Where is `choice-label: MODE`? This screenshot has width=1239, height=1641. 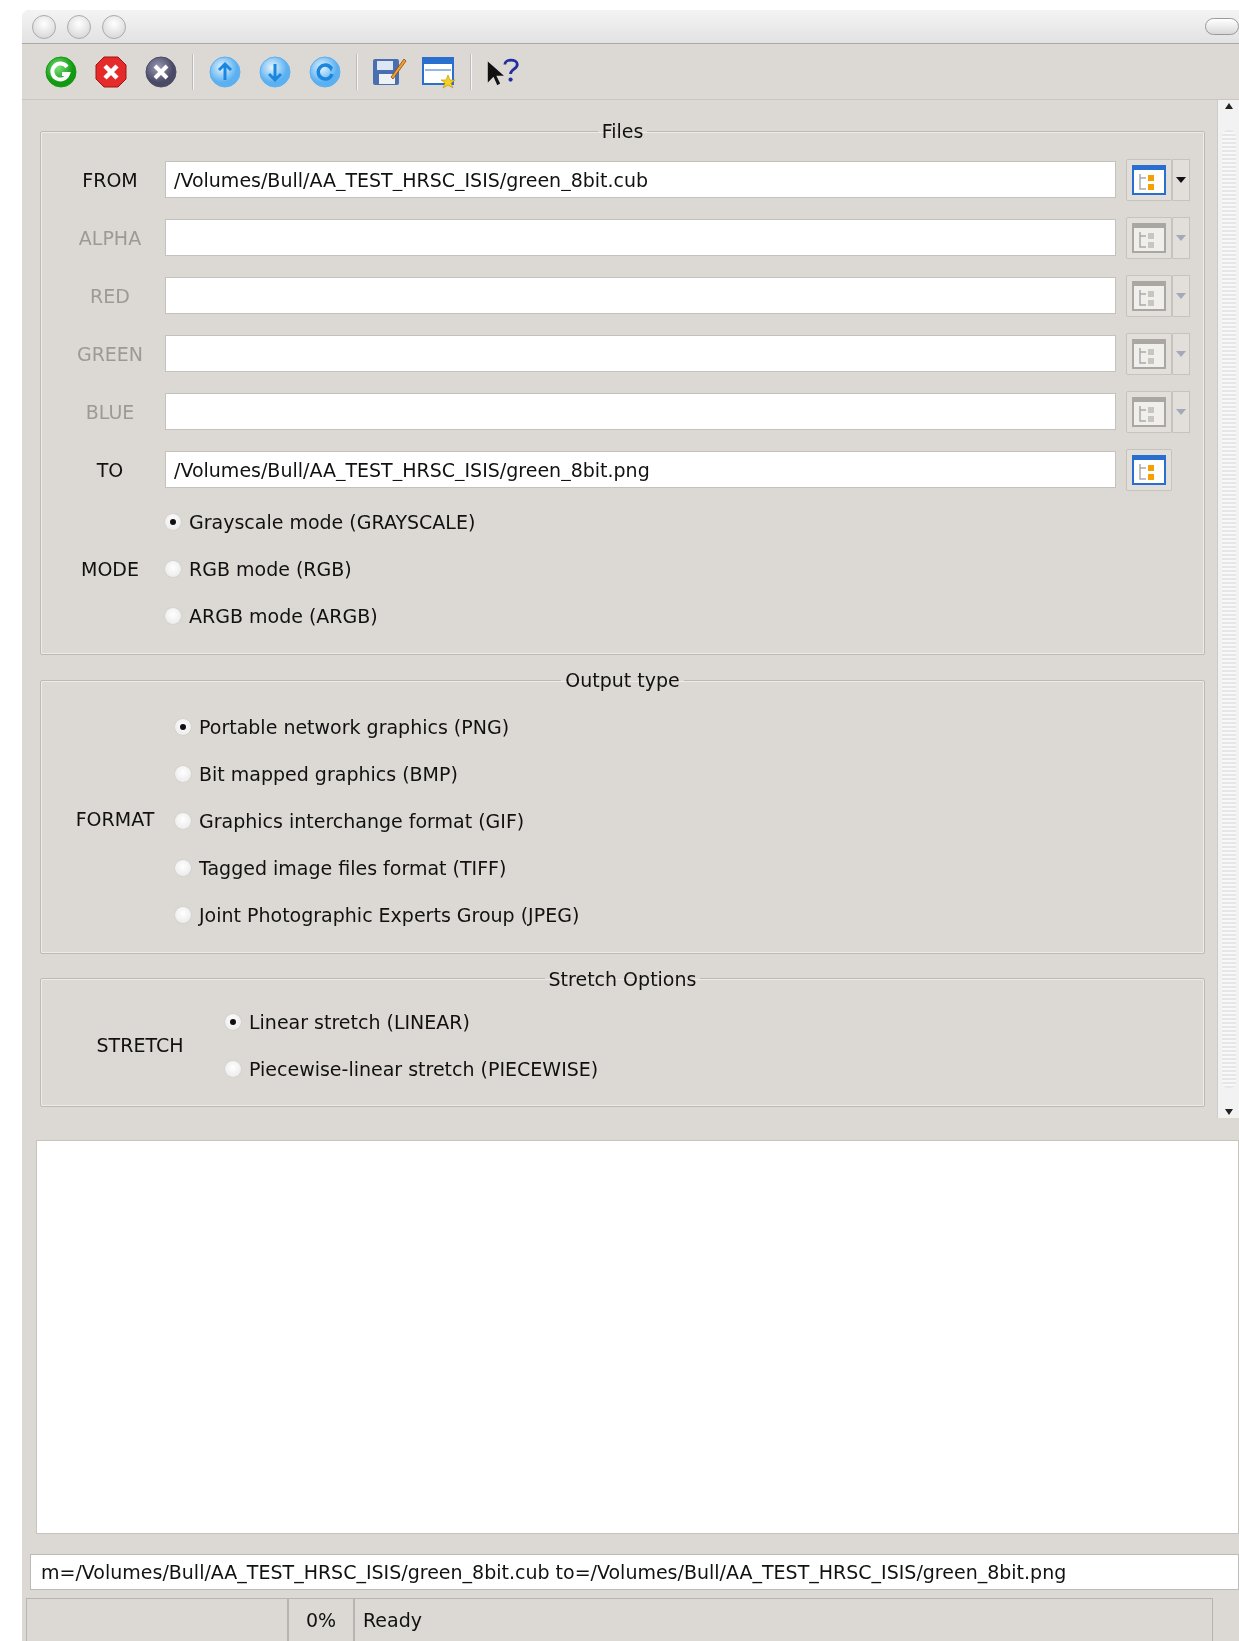
choice-label: MODE is located at coordinates (110, 570).